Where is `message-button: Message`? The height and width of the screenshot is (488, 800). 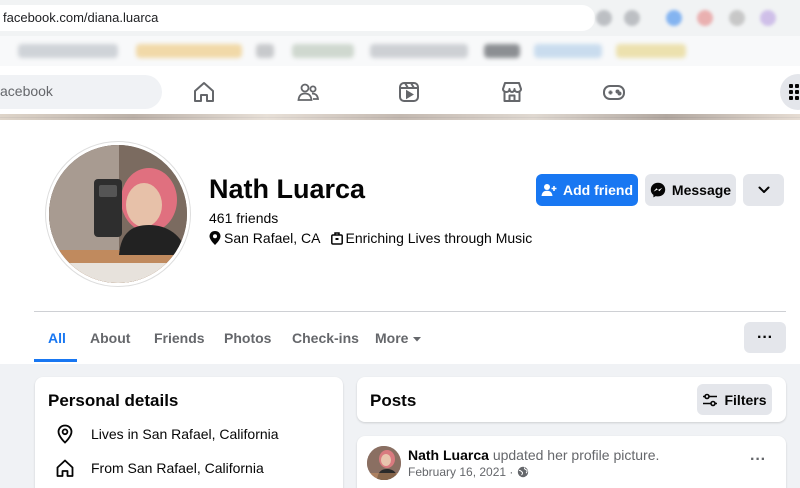
message-button: Message is located at coordinates (690, 190).